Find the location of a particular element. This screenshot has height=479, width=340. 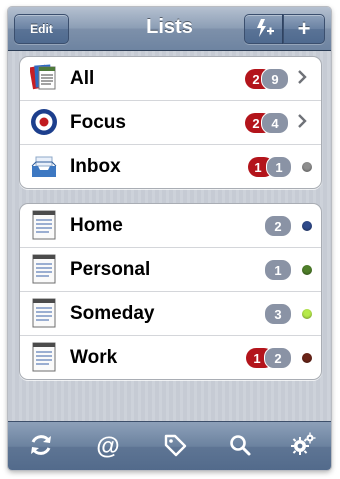

tag-icon is located at coordinates (175, 447).